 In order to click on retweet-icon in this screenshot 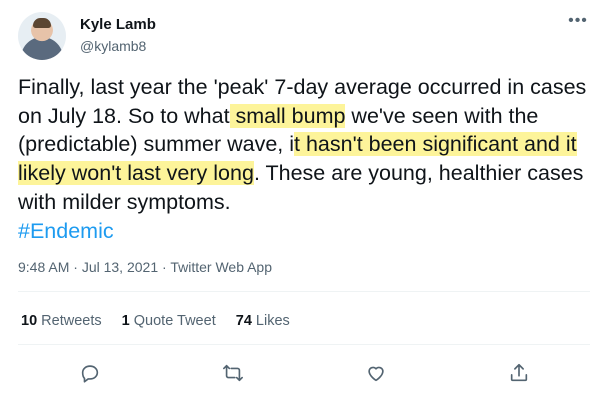, I will do `click(232, 373)`.